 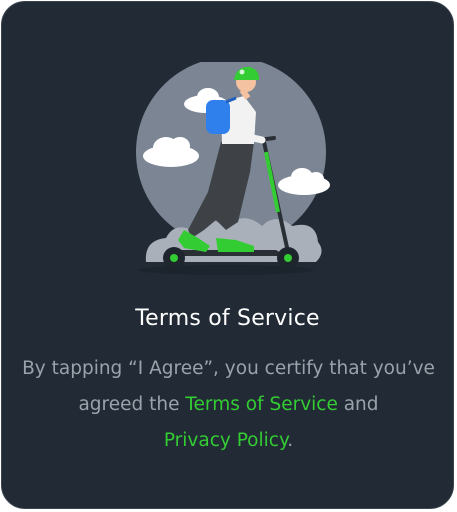 I want to click on page-title: Terms of Service, so click(x=227, y=318).